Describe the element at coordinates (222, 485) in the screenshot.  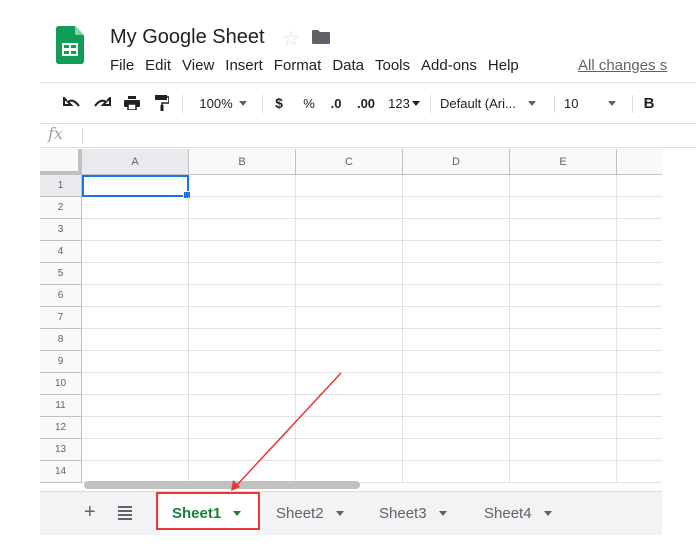
I see `horizontal-scrollbar` at that location.